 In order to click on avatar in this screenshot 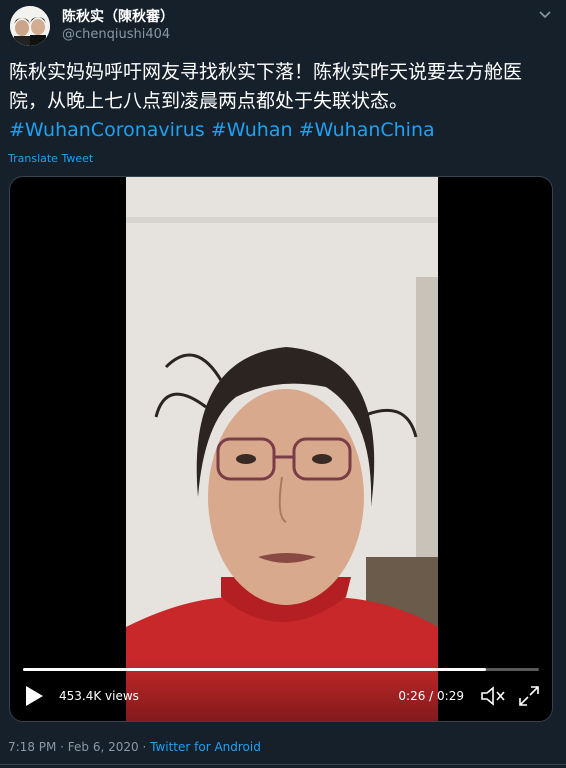, I will do `click(30, 26)`.